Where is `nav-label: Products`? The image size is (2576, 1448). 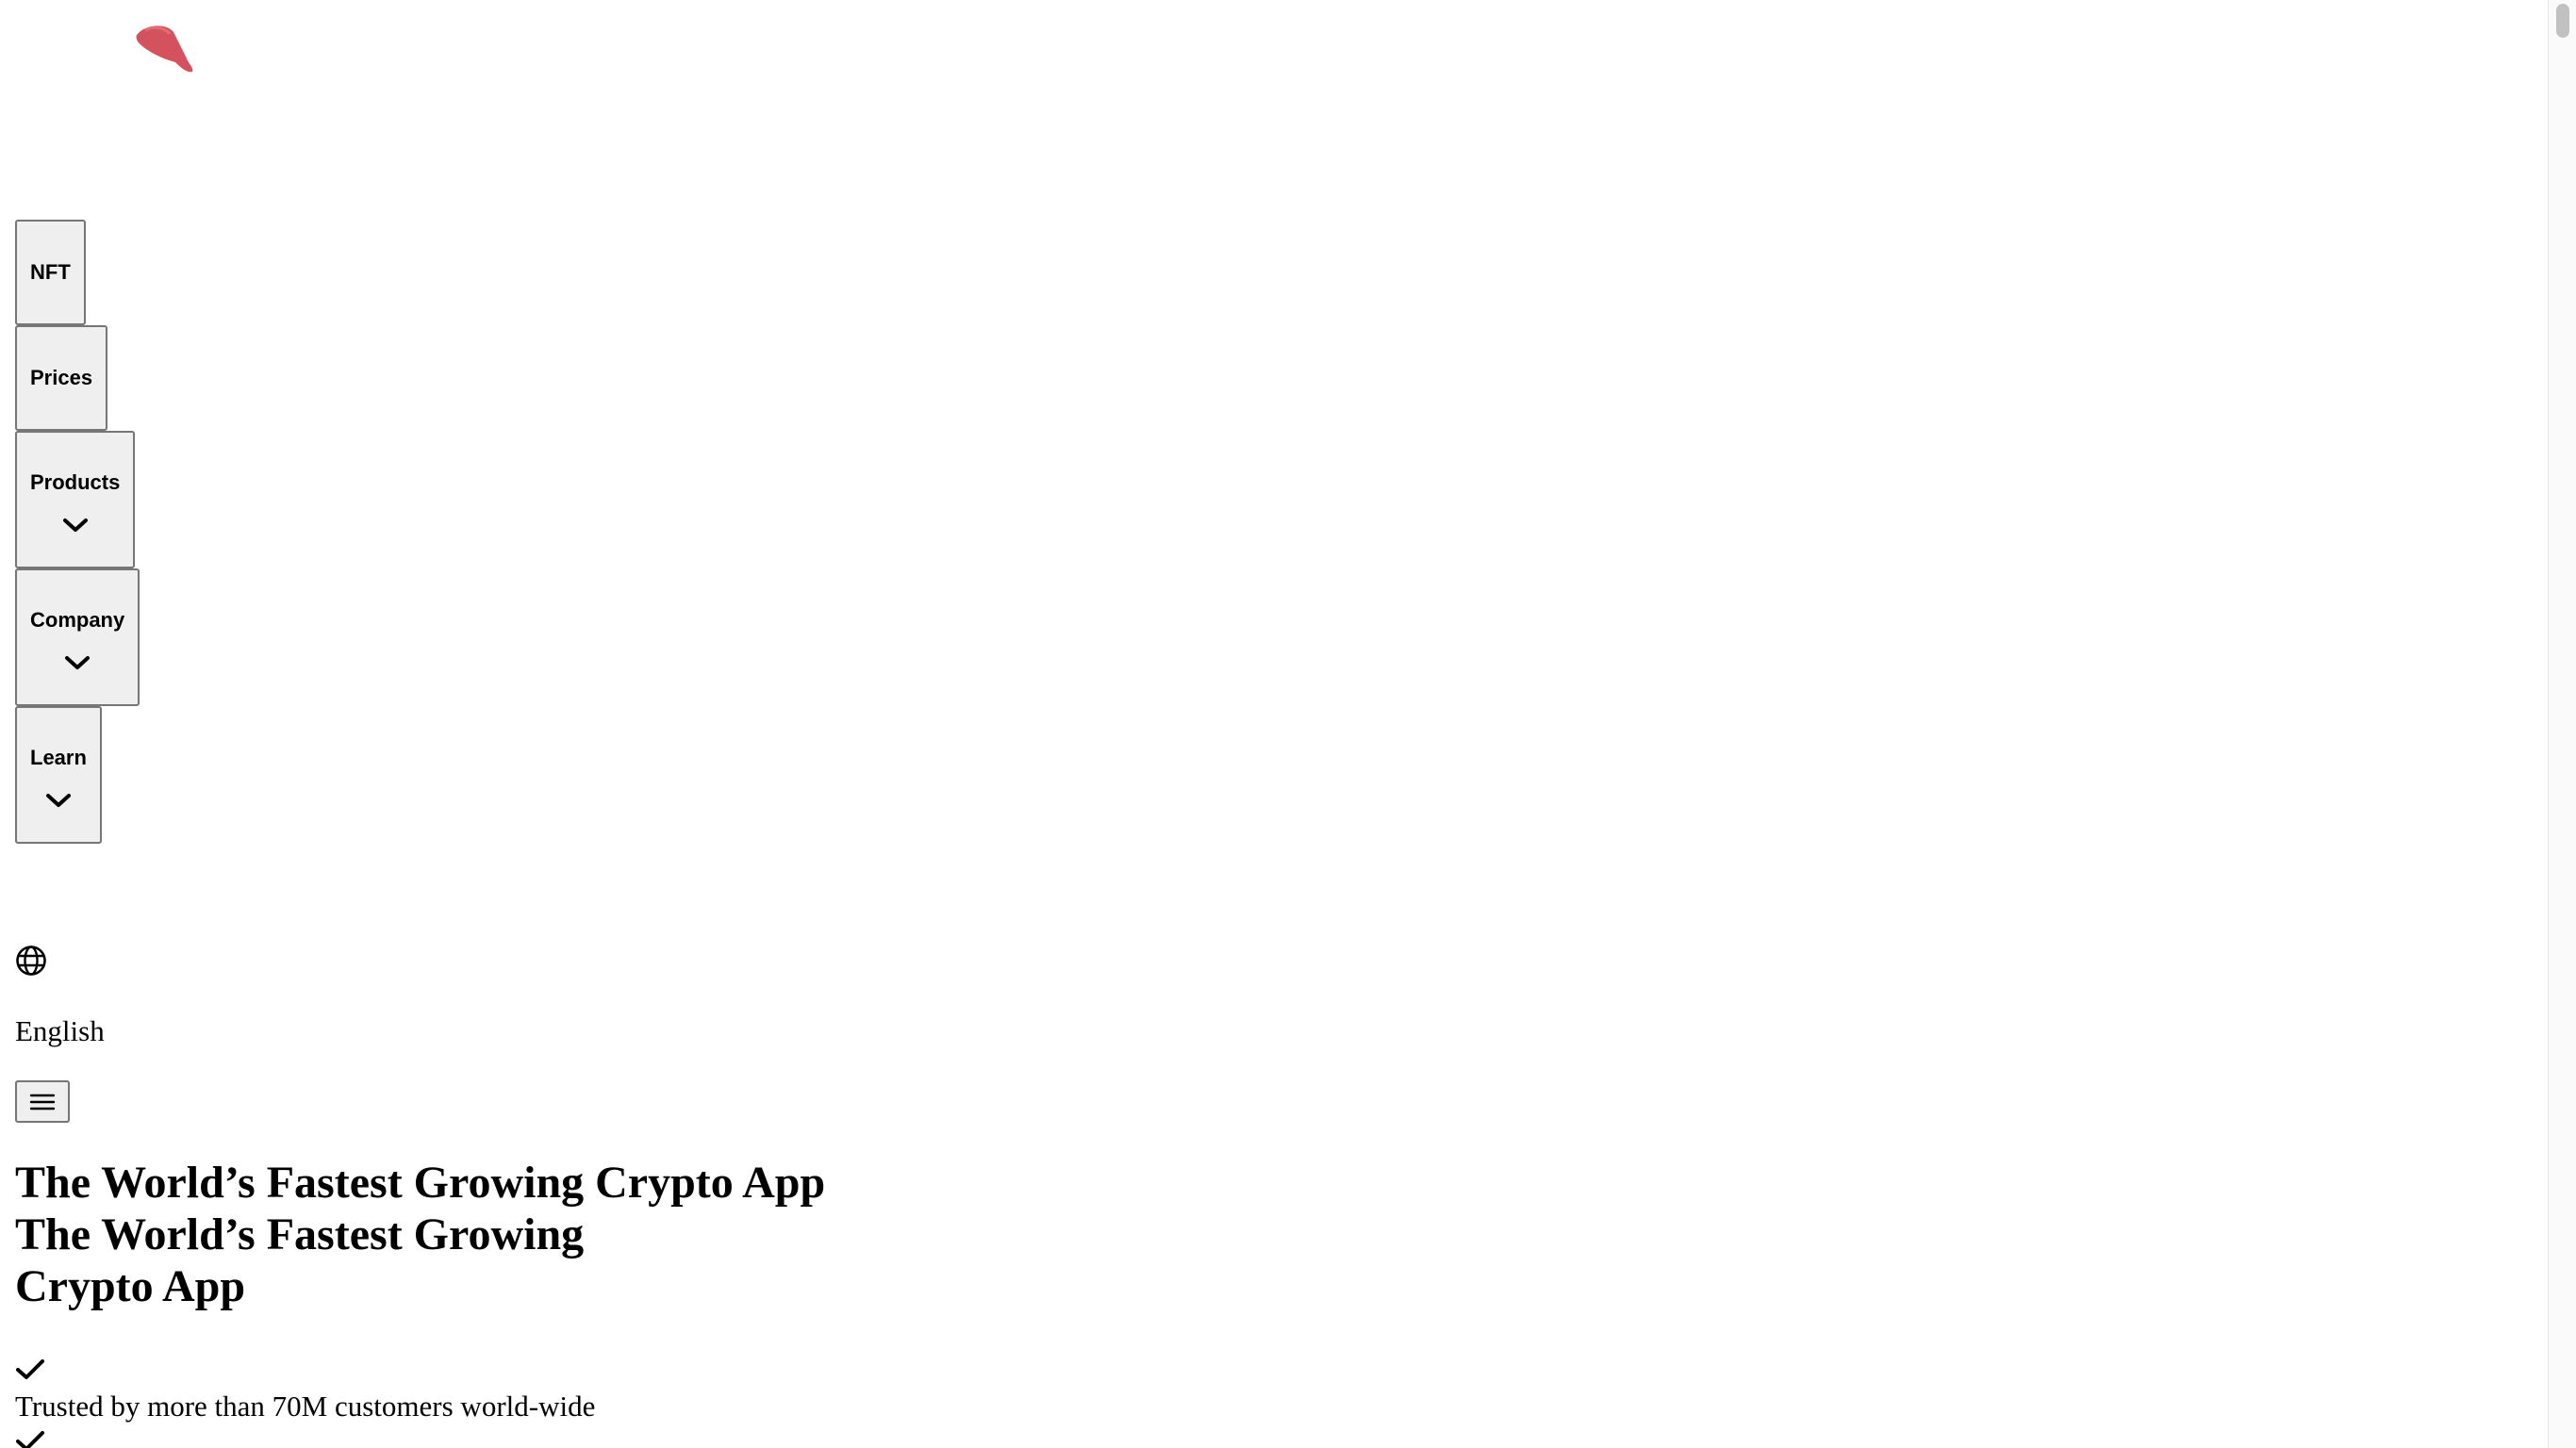
nav-label: Products is located at coordinates (75, 482).